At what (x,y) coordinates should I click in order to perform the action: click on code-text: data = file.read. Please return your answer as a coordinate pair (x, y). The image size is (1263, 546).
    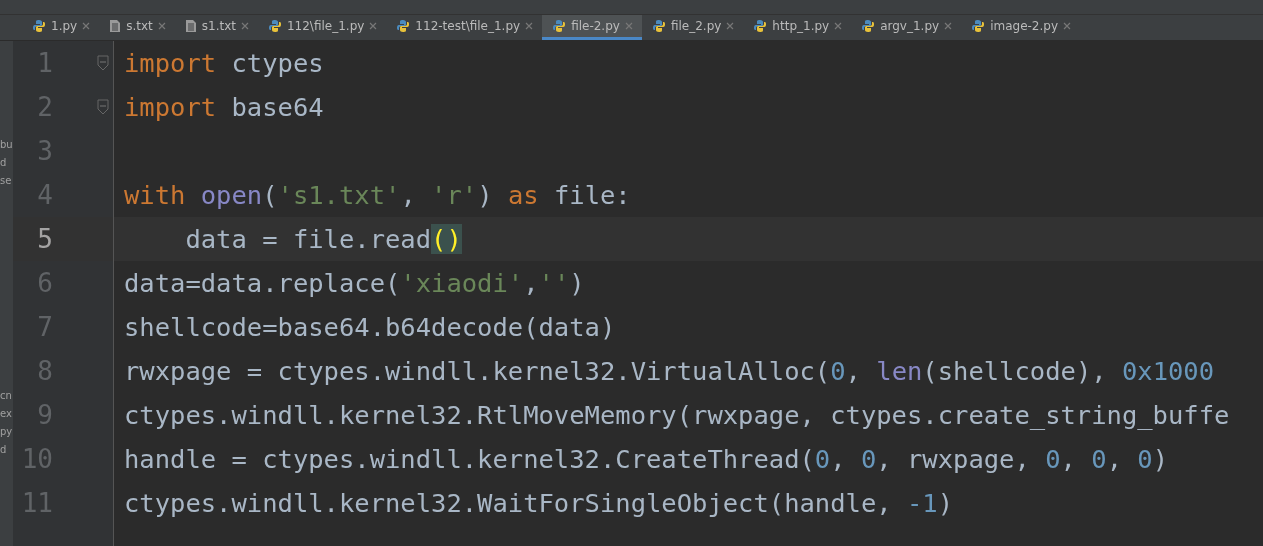
    Looking at the image, I should click on (308, 239).